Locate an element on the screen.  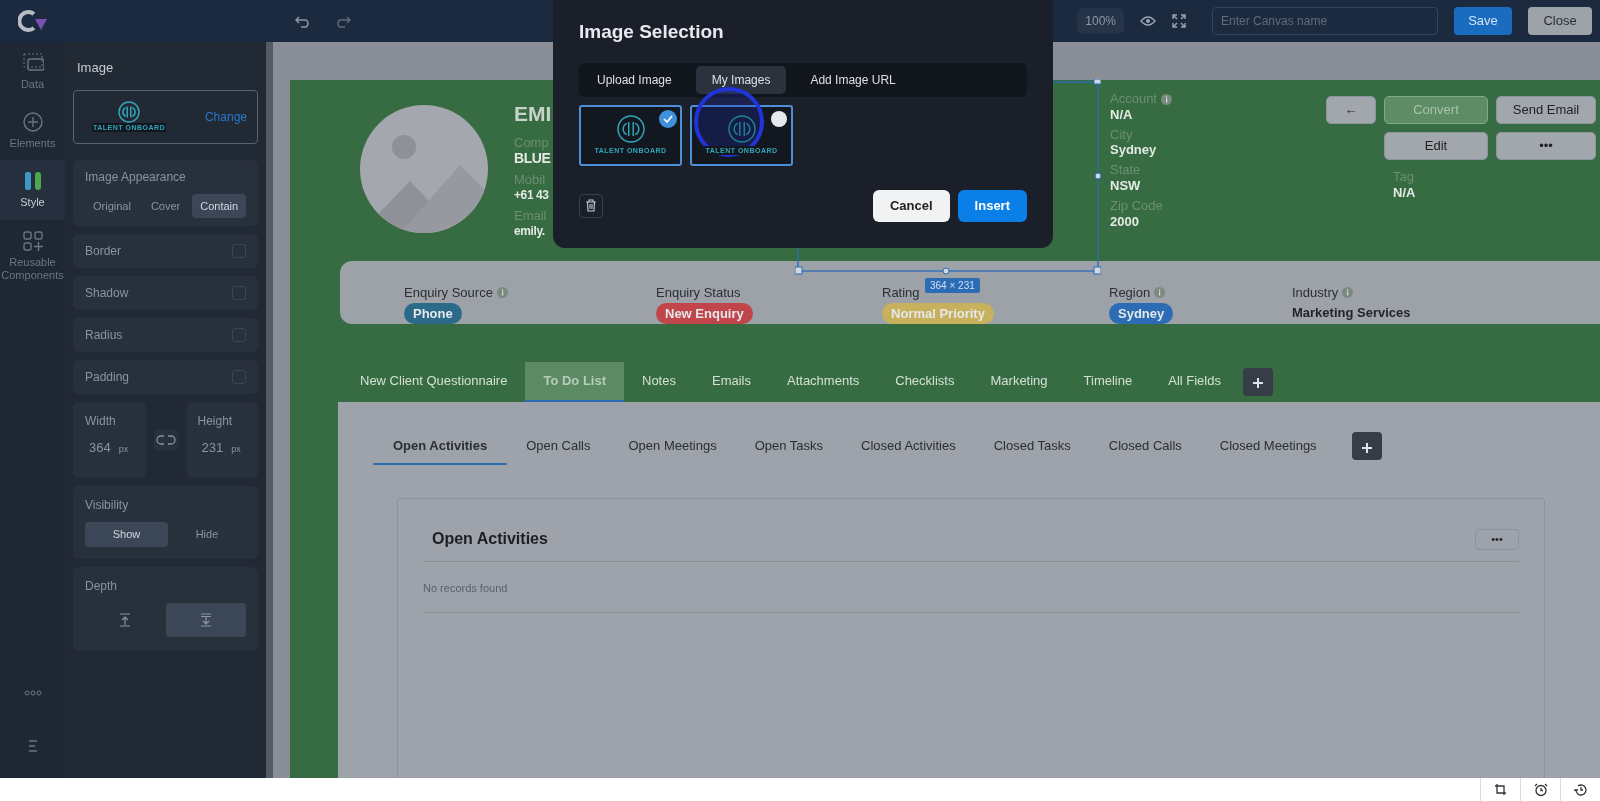
visibility-option: Show is located at coordinates (126, 534).